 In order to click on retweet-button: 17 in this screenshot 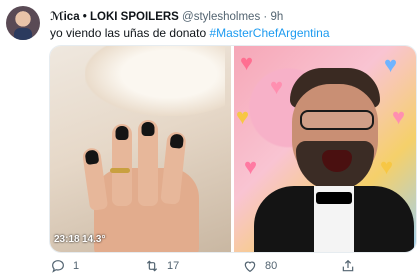, I will do `click(161, 266)`.